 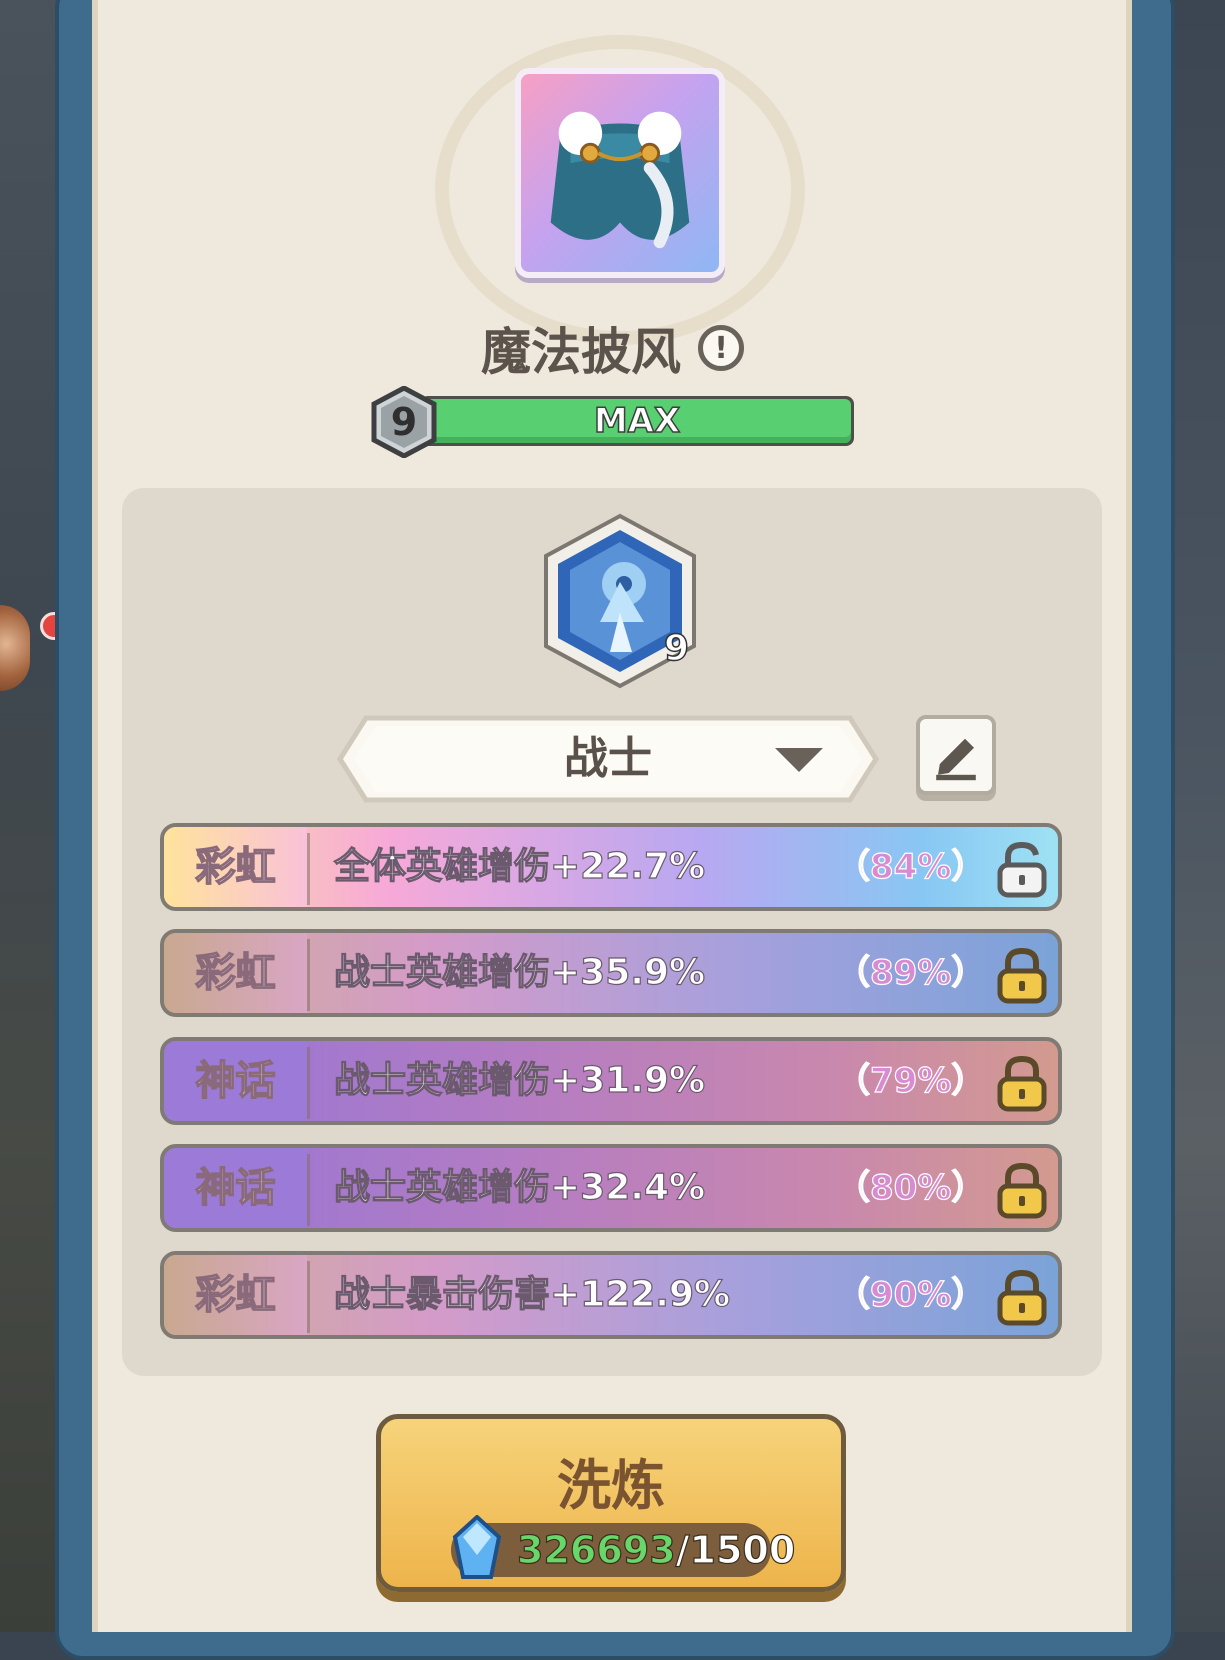 What do you see at coordinates (910, 1294) in the screenshot?
I see `attribute-percent: （90%）` at bounding box center [910, 1294].